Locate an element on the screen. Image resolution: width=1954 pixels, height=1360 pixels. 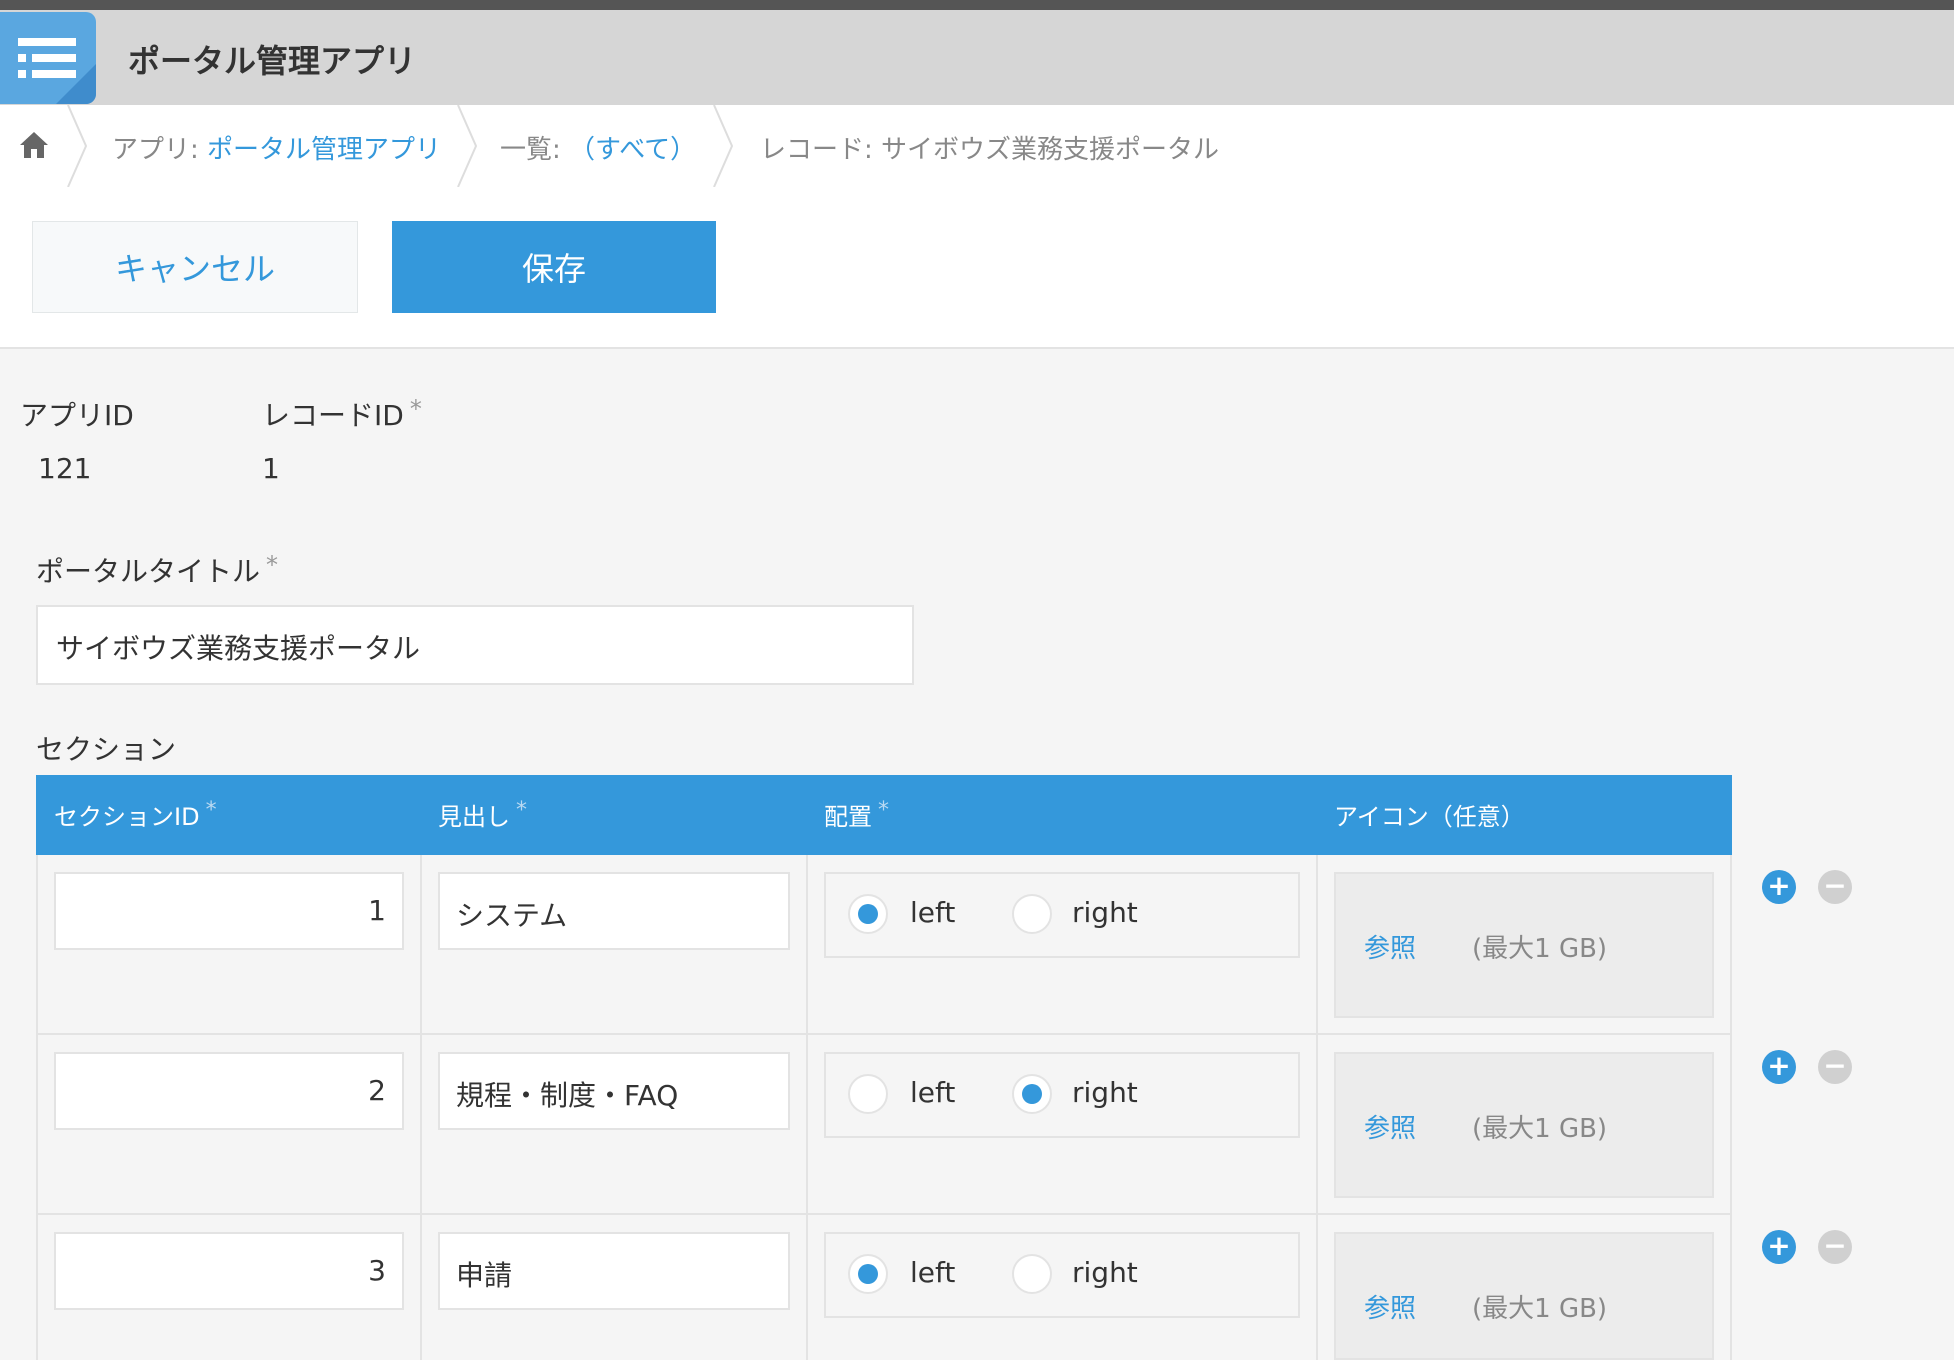
heading-input: 規程・制度・FAQ is located at coordinates (614, 1091).